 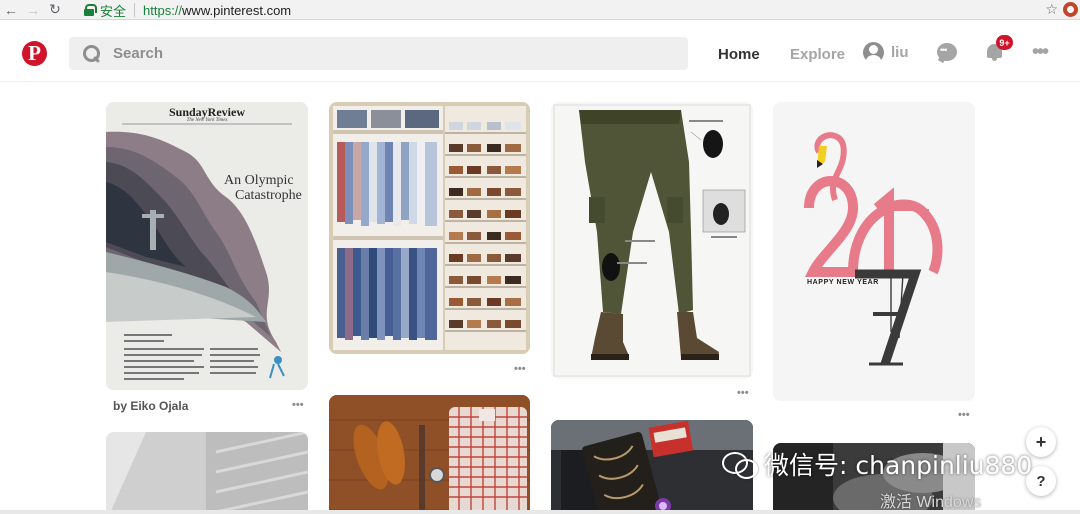 What do you see at coordinates (1041, 441) in the screenshot?
I see `plus-icon: +` at bounding box center [1041, 441].